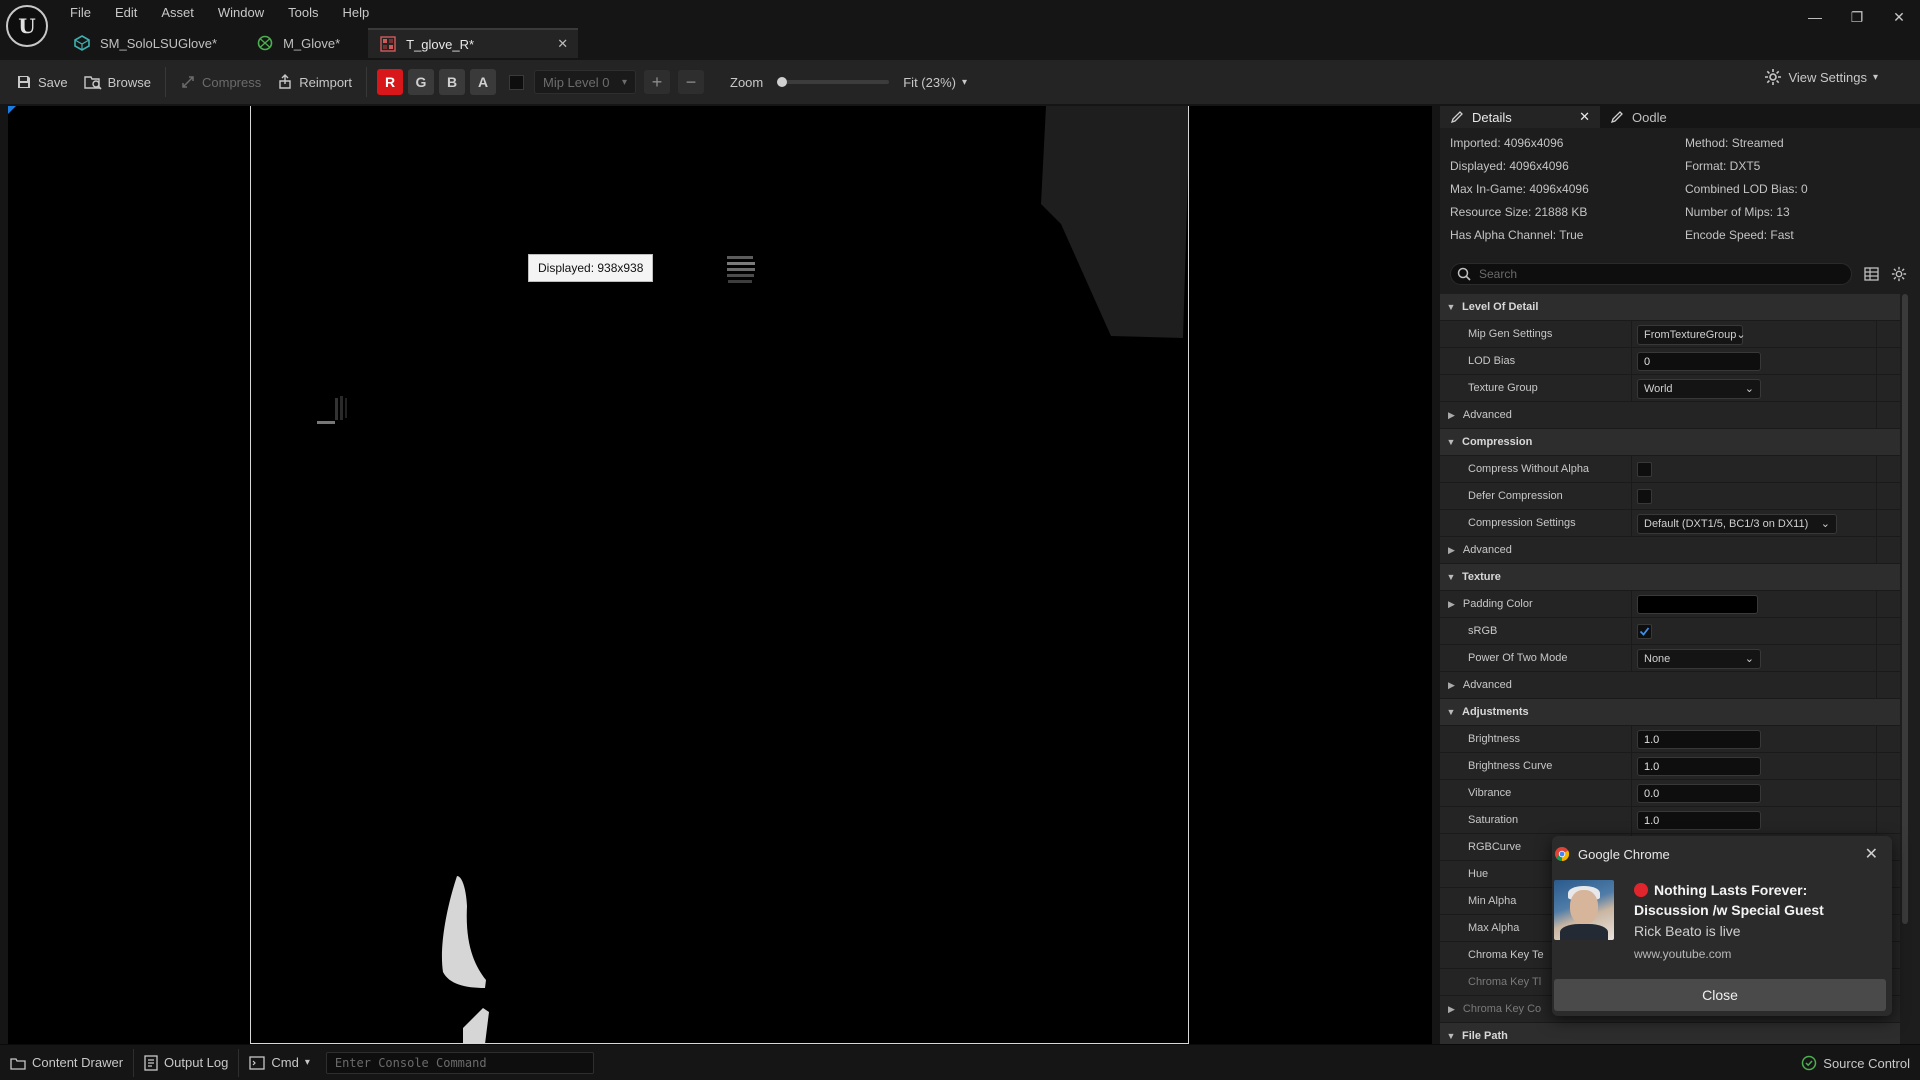  What do you see at coordinates (1670, 577) in the screenshot?
I see `section-texture: ▼ Texture` at bounding box center [1670, 577].